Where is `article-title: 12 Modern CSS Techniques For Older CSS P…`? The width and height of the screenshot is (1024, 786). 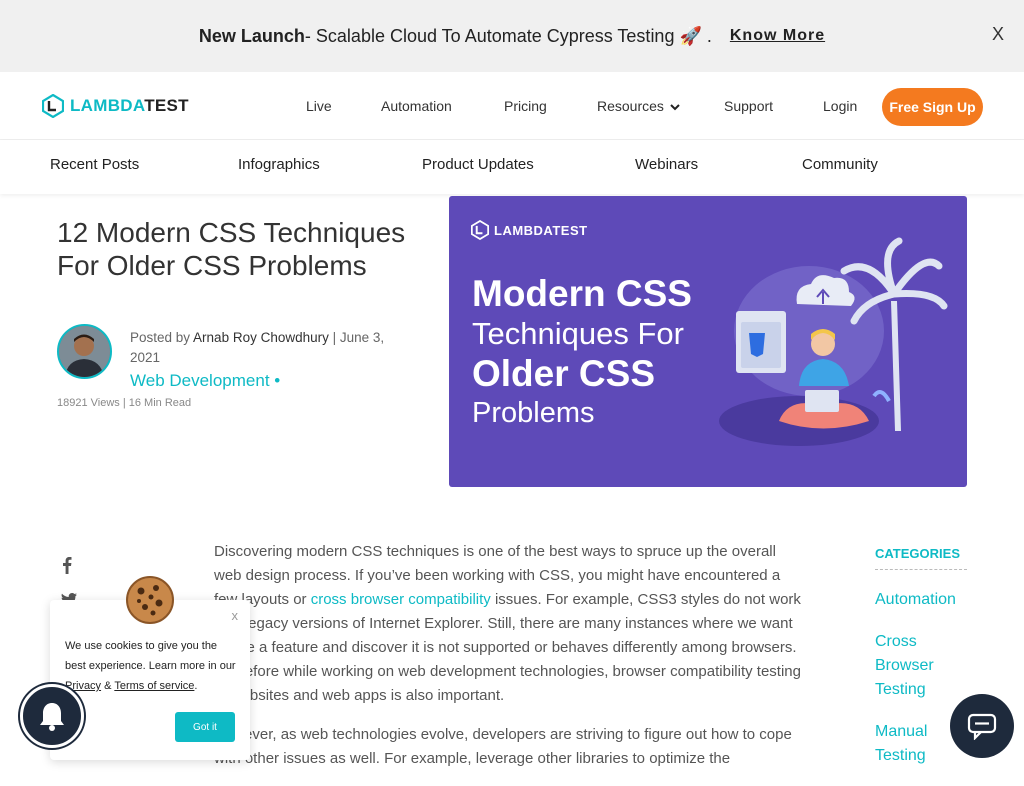
article-title: 12 Modern CSS Techniques For Older CSS P… is located at coordinates (231, 249).